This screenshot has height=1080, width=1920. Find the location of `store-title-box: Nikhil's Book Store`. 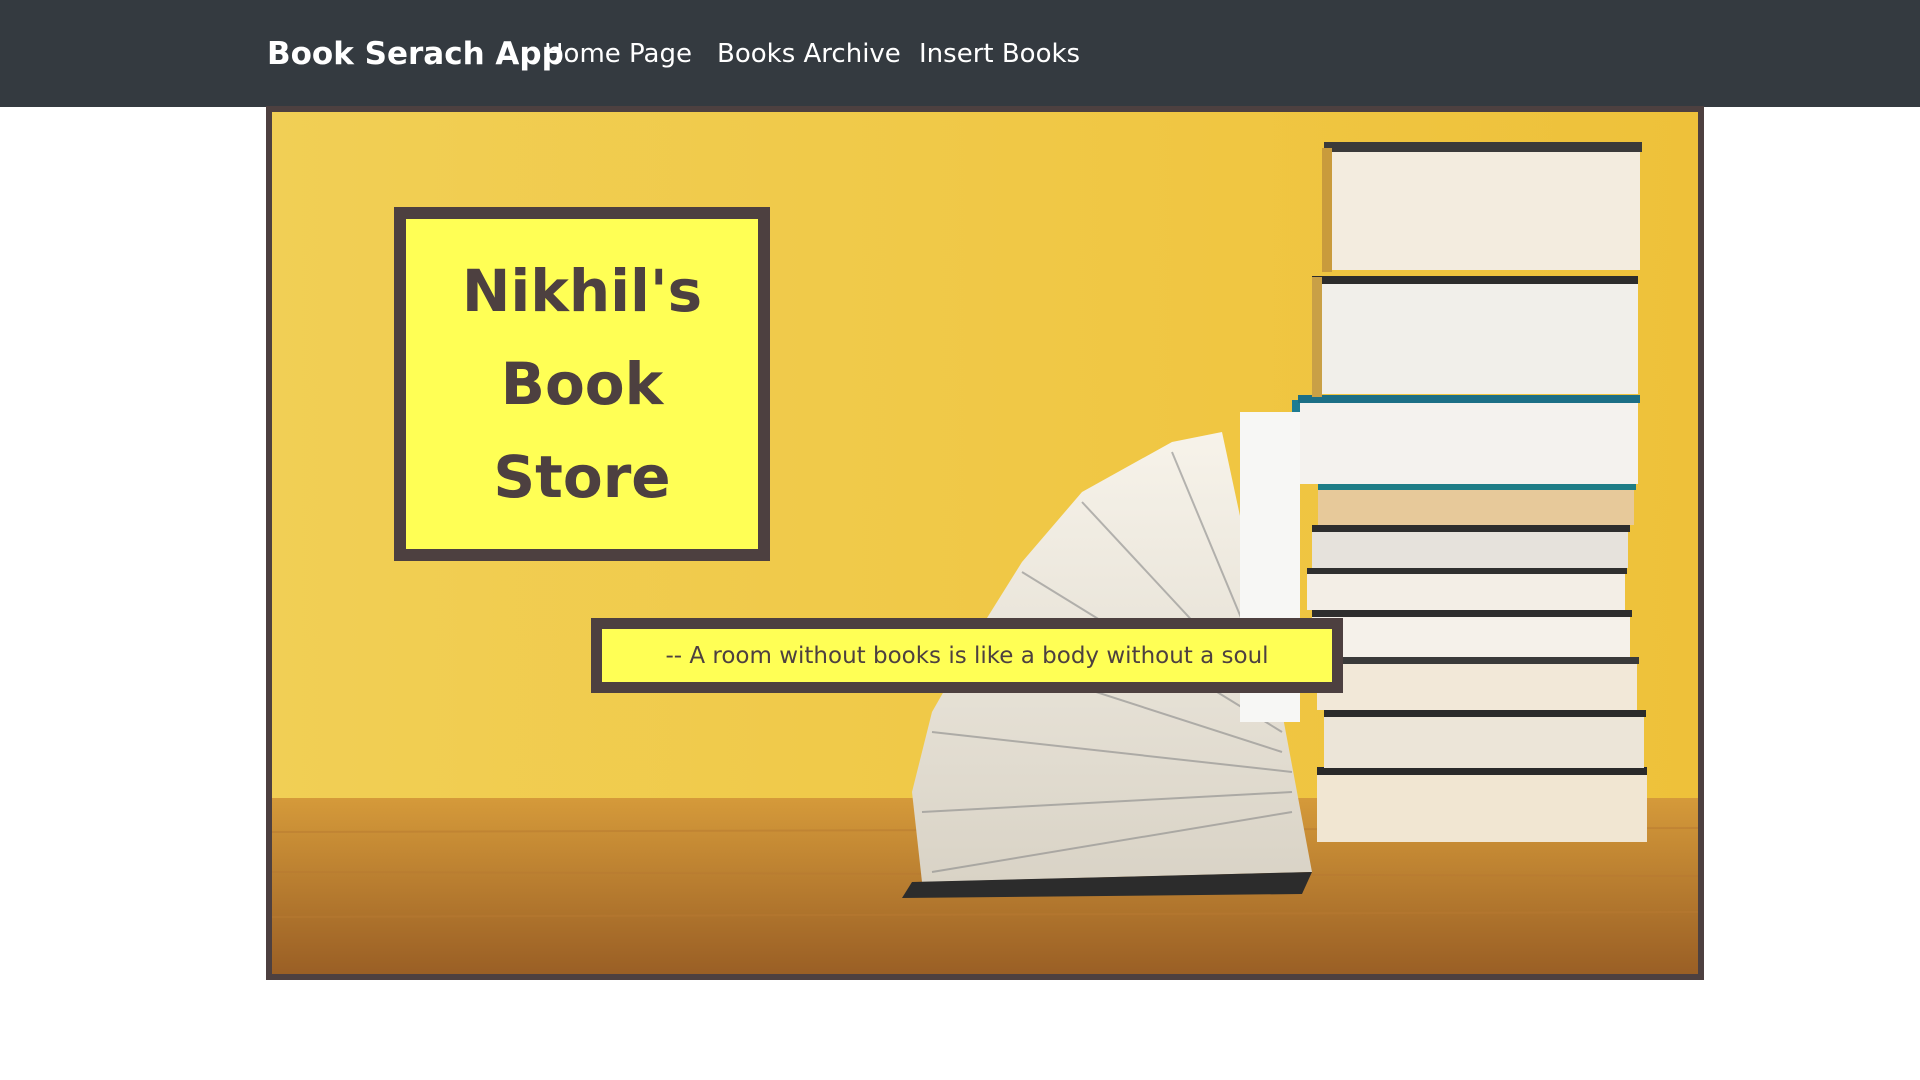

store-title-box: Nikhil's Book Store is located at coordinates (582, 384).